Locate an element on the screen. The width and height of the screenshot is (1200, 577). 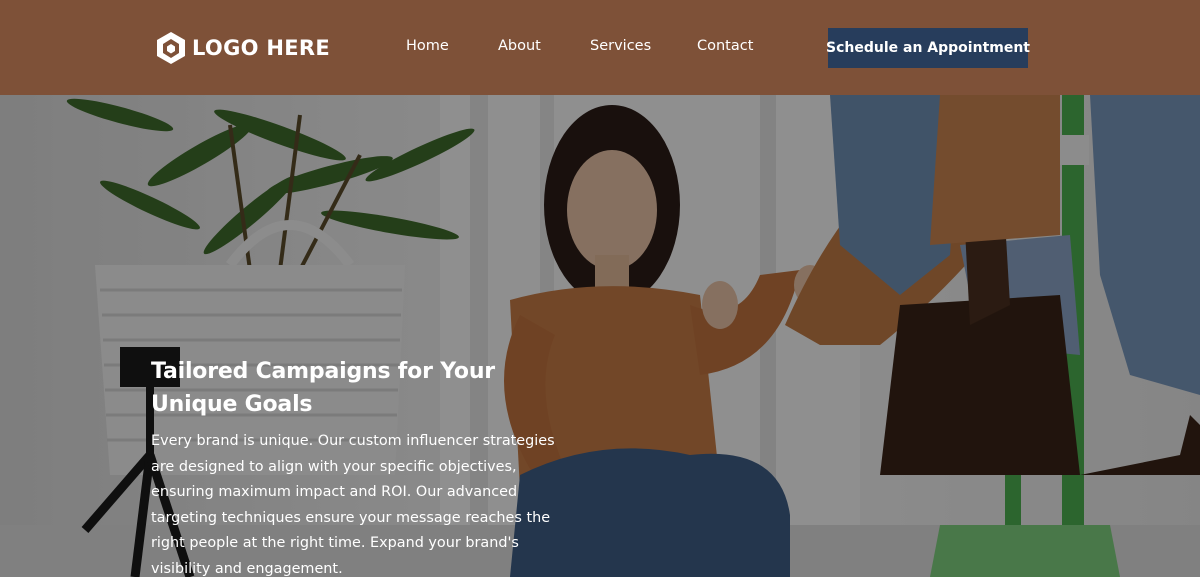
logo: LOGO HERE is located at coordinates (242, 48).